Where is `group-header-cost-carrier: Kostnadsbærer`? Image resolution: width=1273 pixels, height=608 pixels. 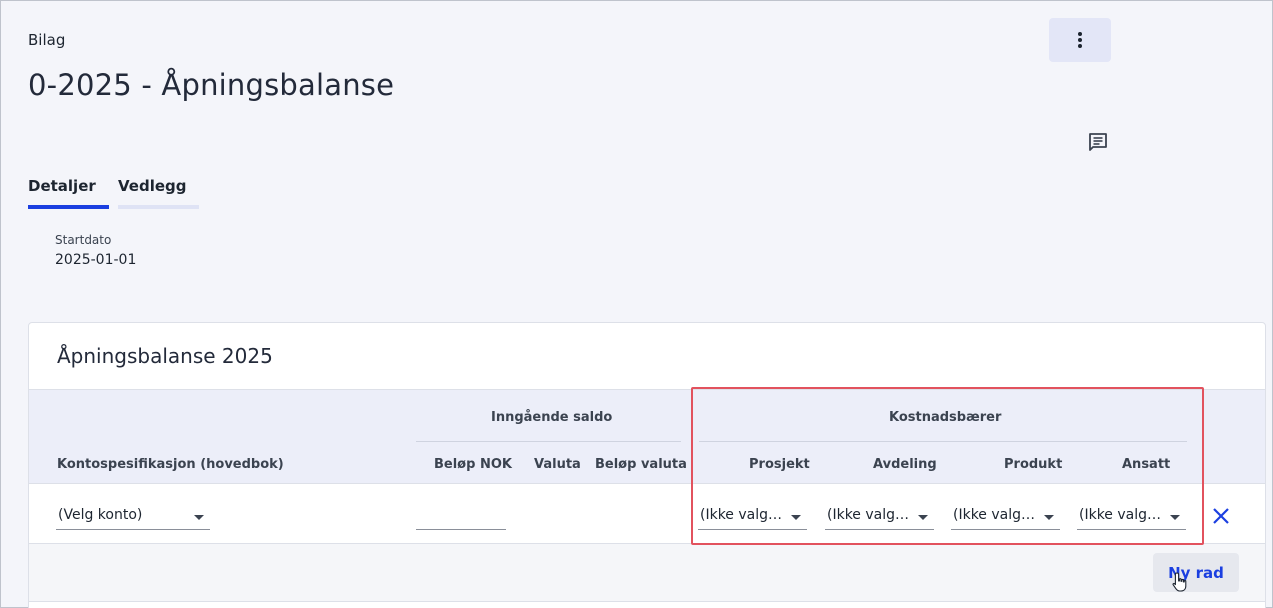 group-header-cost-carrier: Kostnadsbærer is located at coordinates (945, 417).